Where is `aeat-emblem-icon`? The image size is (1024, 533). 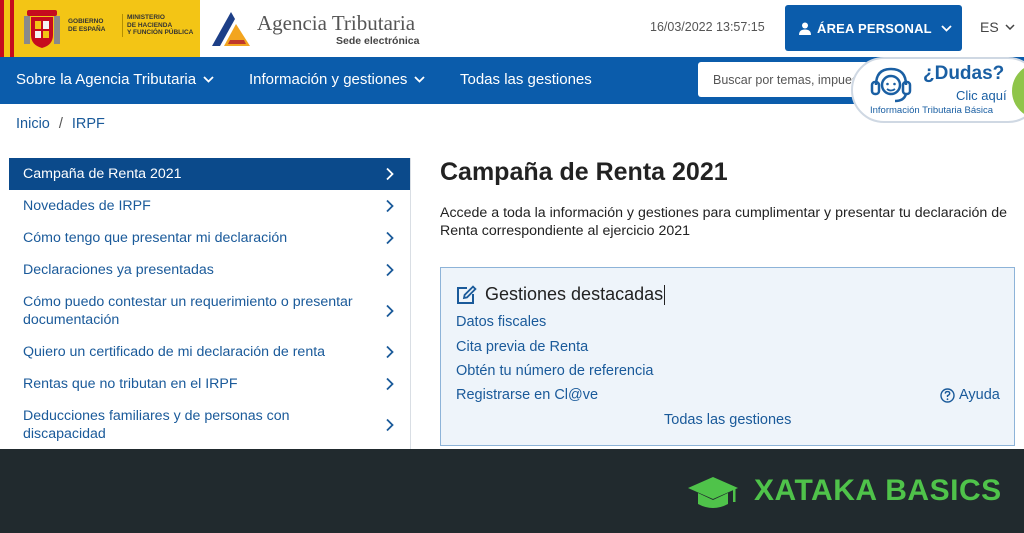 aeat-emblem-icon is located at coordinates (231, 29).